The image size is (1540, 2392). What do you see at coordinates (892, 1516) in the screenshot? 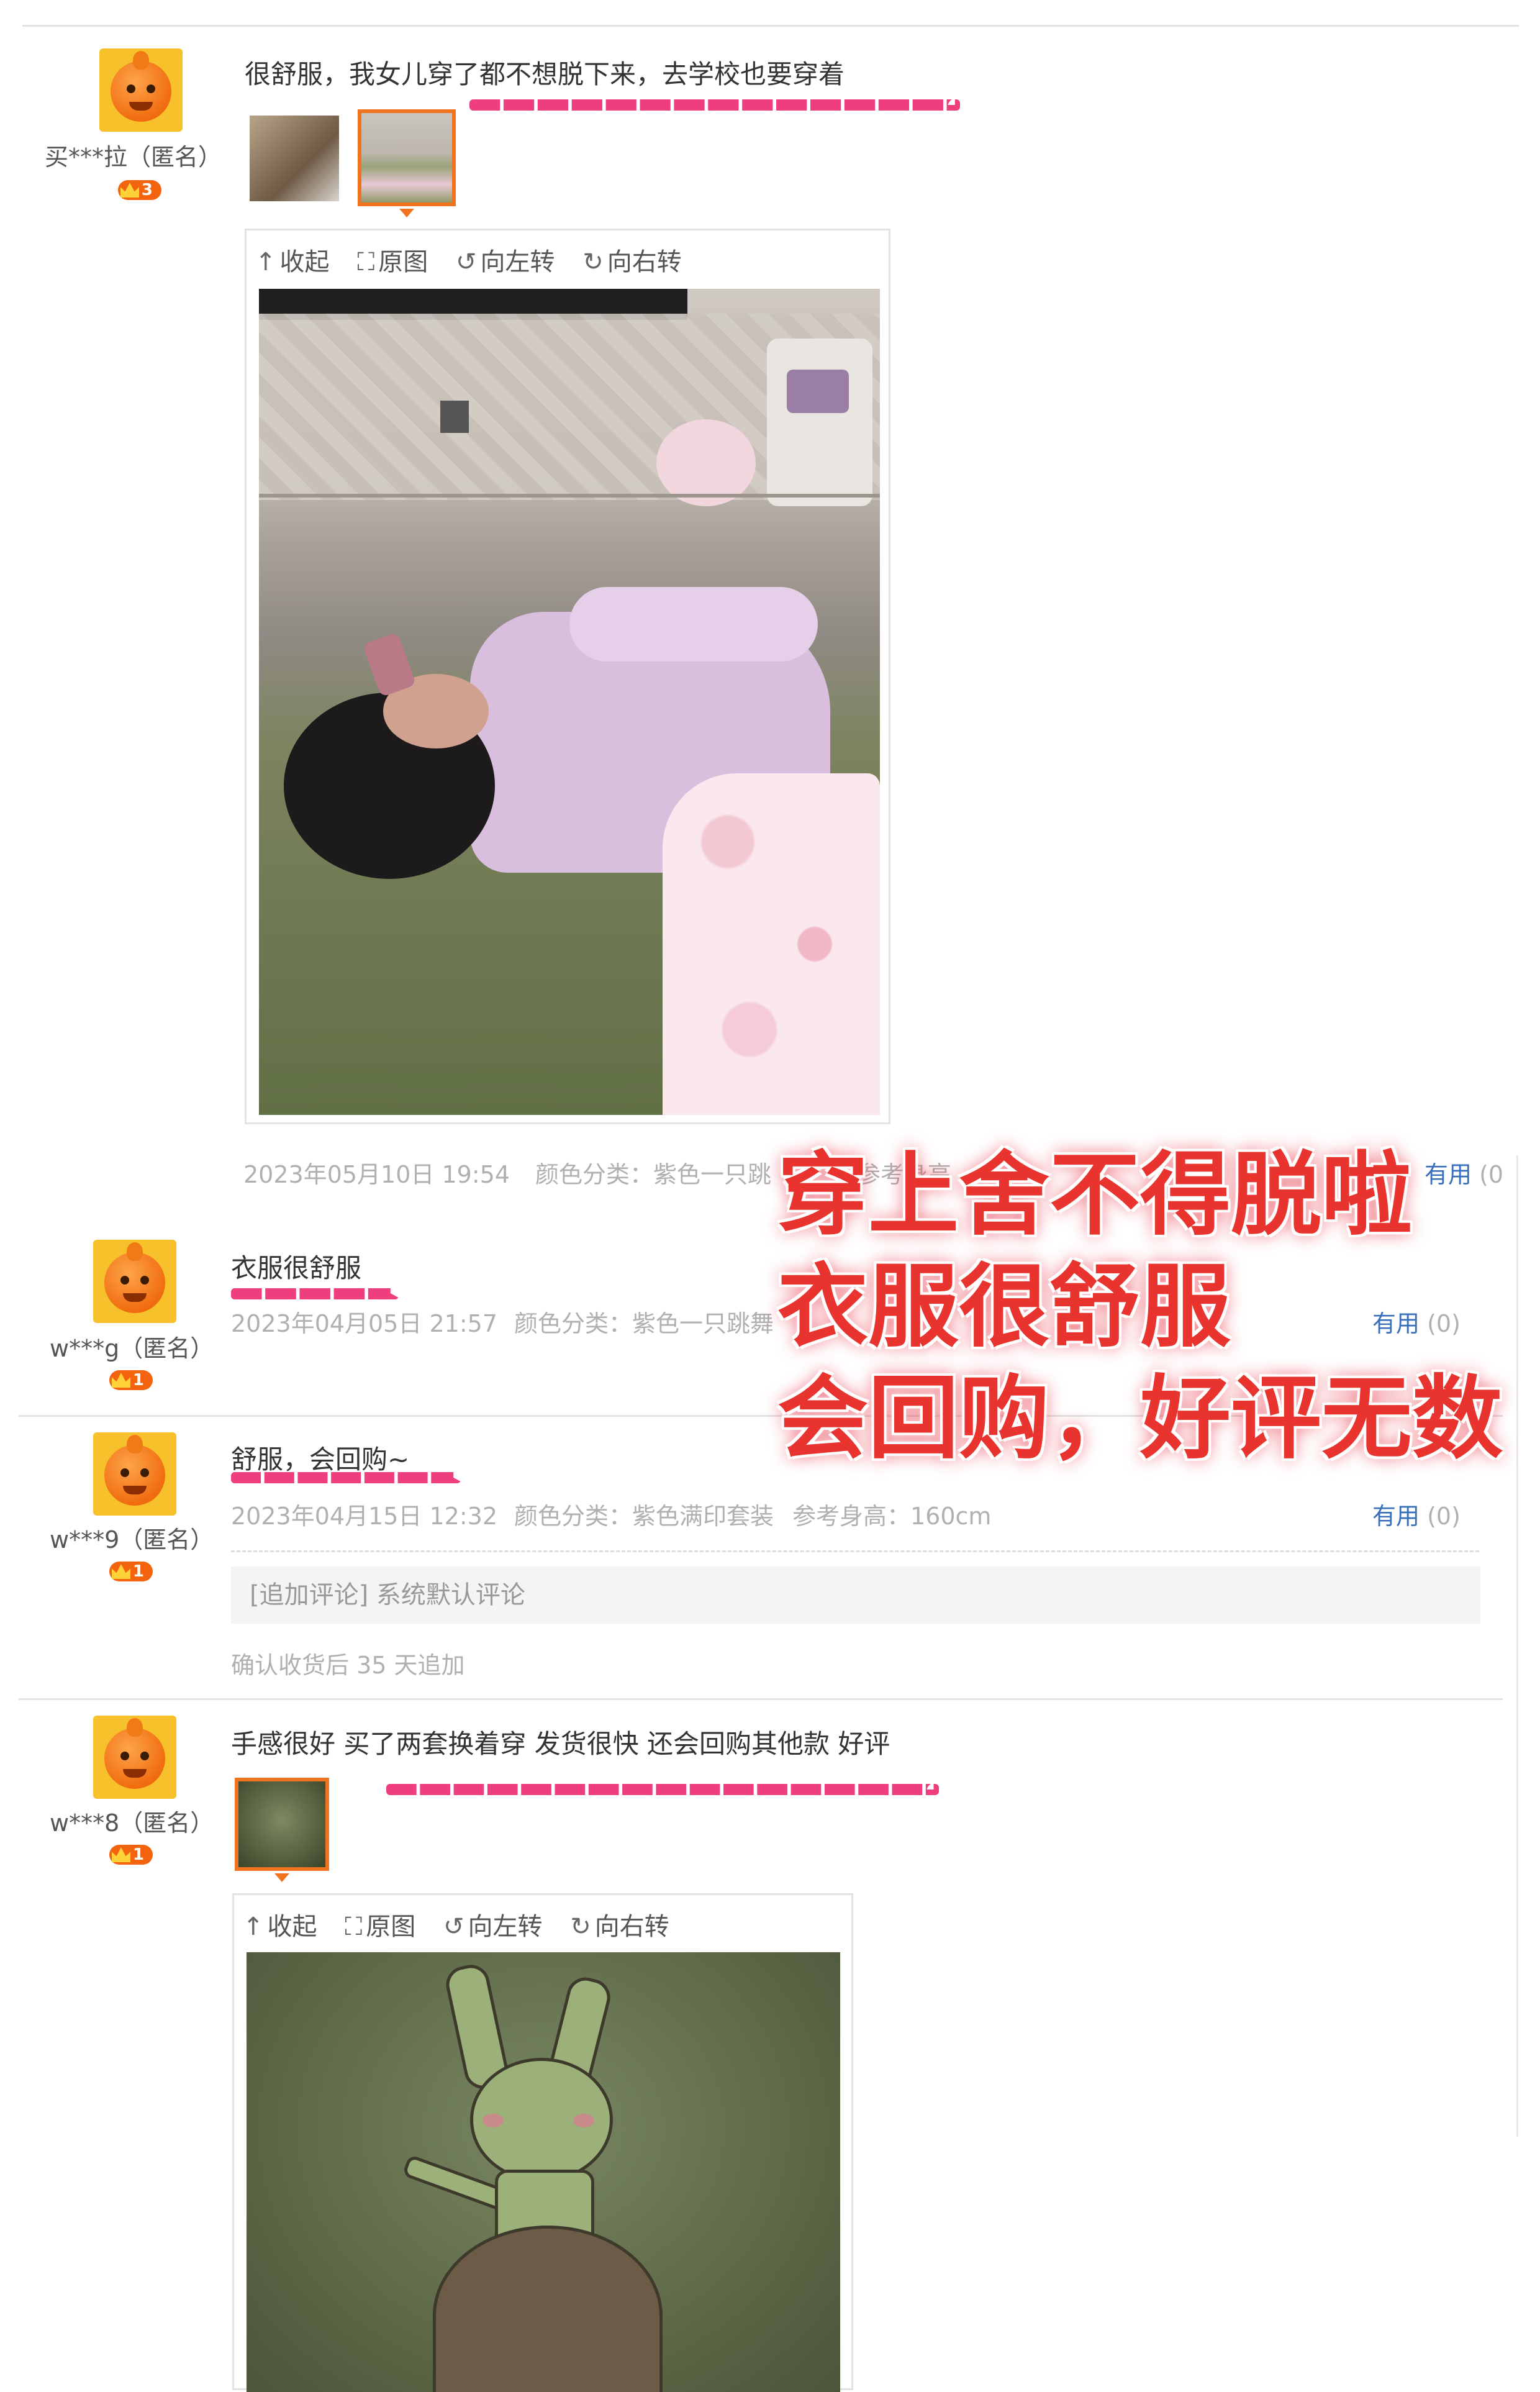
I see `height-info: 参考身高：160cm` at bounding box center [892, 1516].